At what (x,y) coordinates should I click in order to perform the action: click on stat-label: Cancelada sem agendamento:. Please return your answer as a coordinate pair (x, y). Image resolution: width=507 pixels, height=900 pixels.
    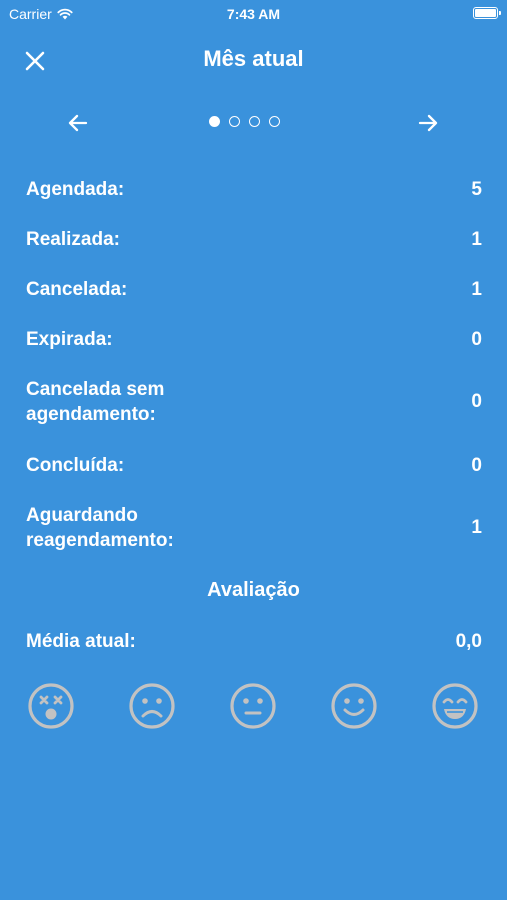
    Looking at the image, I should click on (95, 402).